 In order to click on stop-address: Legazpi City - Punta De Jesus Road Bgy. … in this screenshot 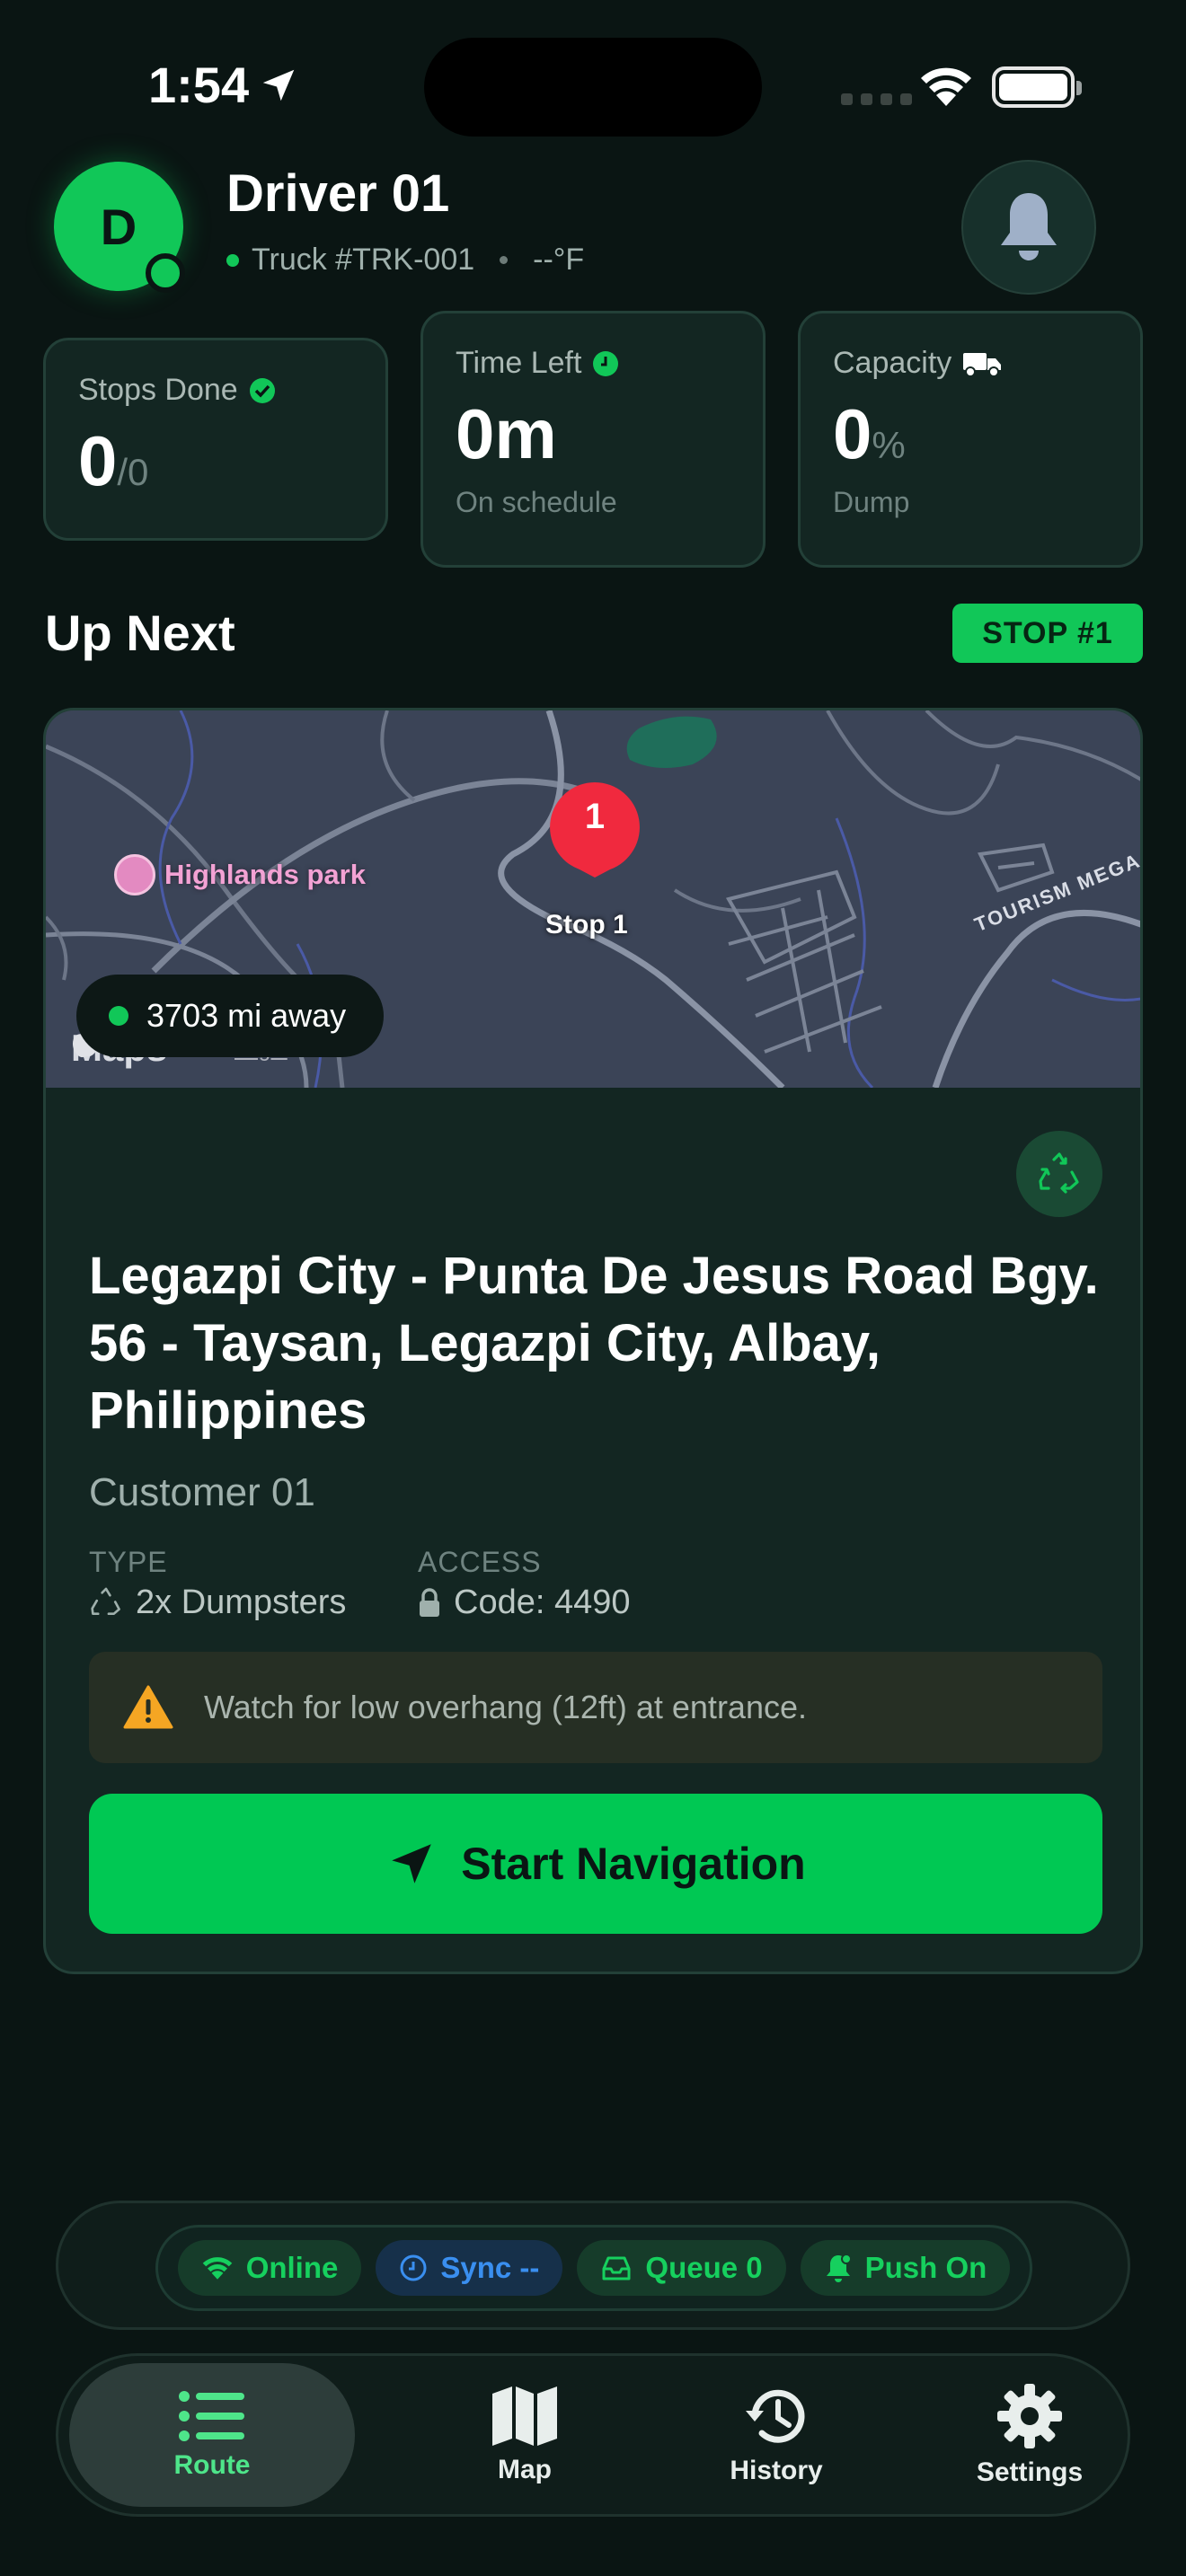, I will do `click(594, 1343)`.